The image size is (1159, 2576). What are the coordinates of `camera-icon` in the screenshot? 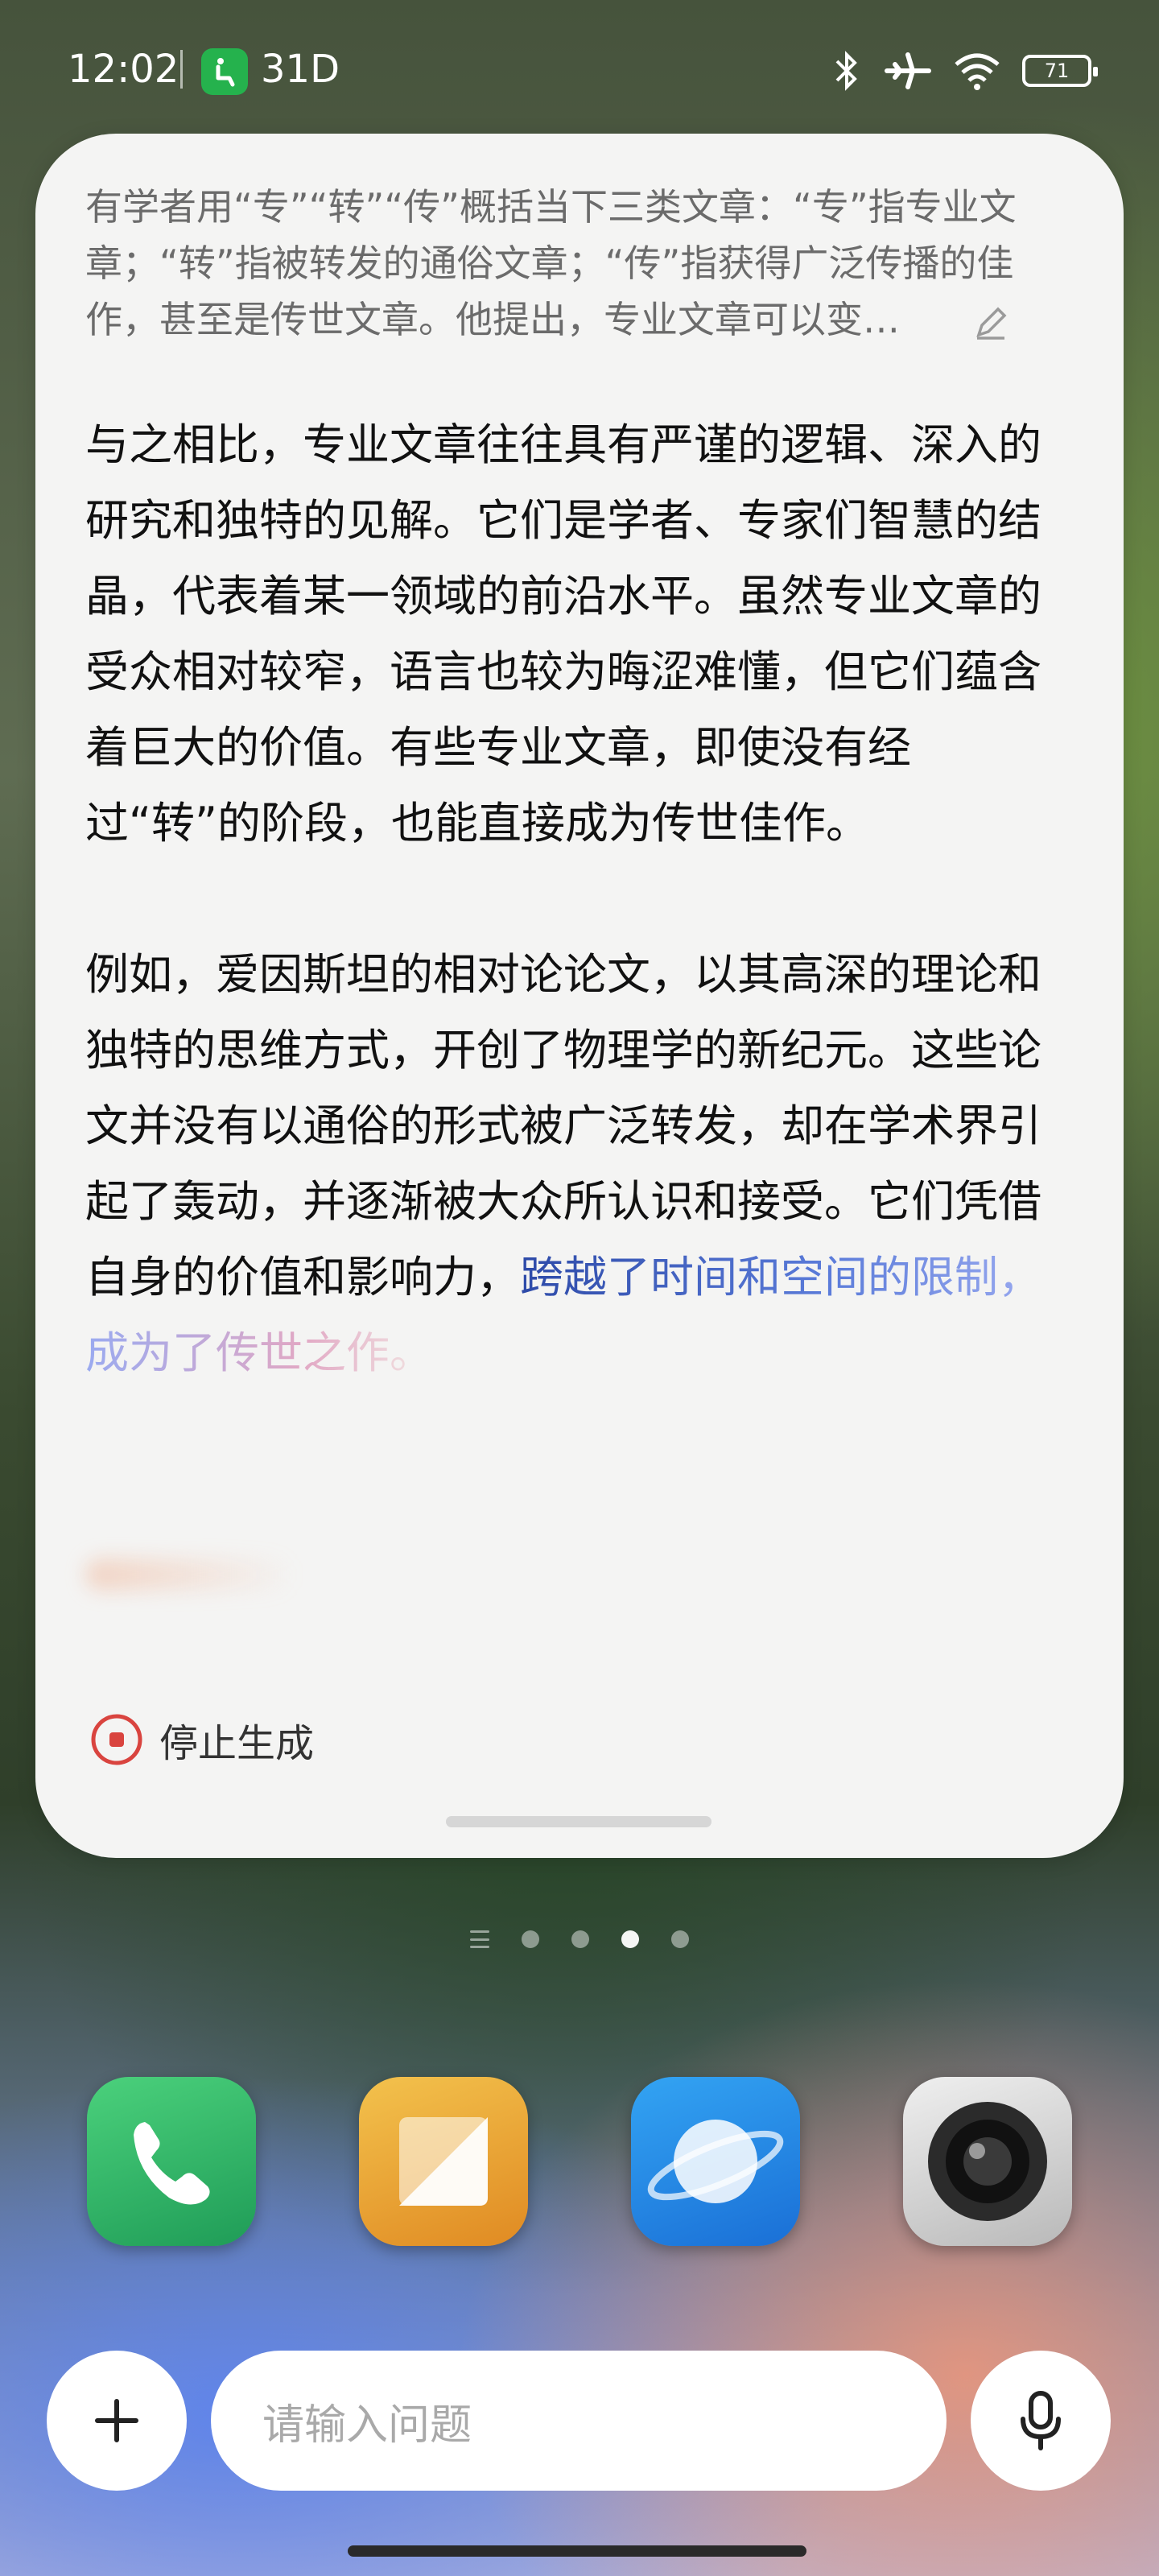 It's located at (987, 2161).